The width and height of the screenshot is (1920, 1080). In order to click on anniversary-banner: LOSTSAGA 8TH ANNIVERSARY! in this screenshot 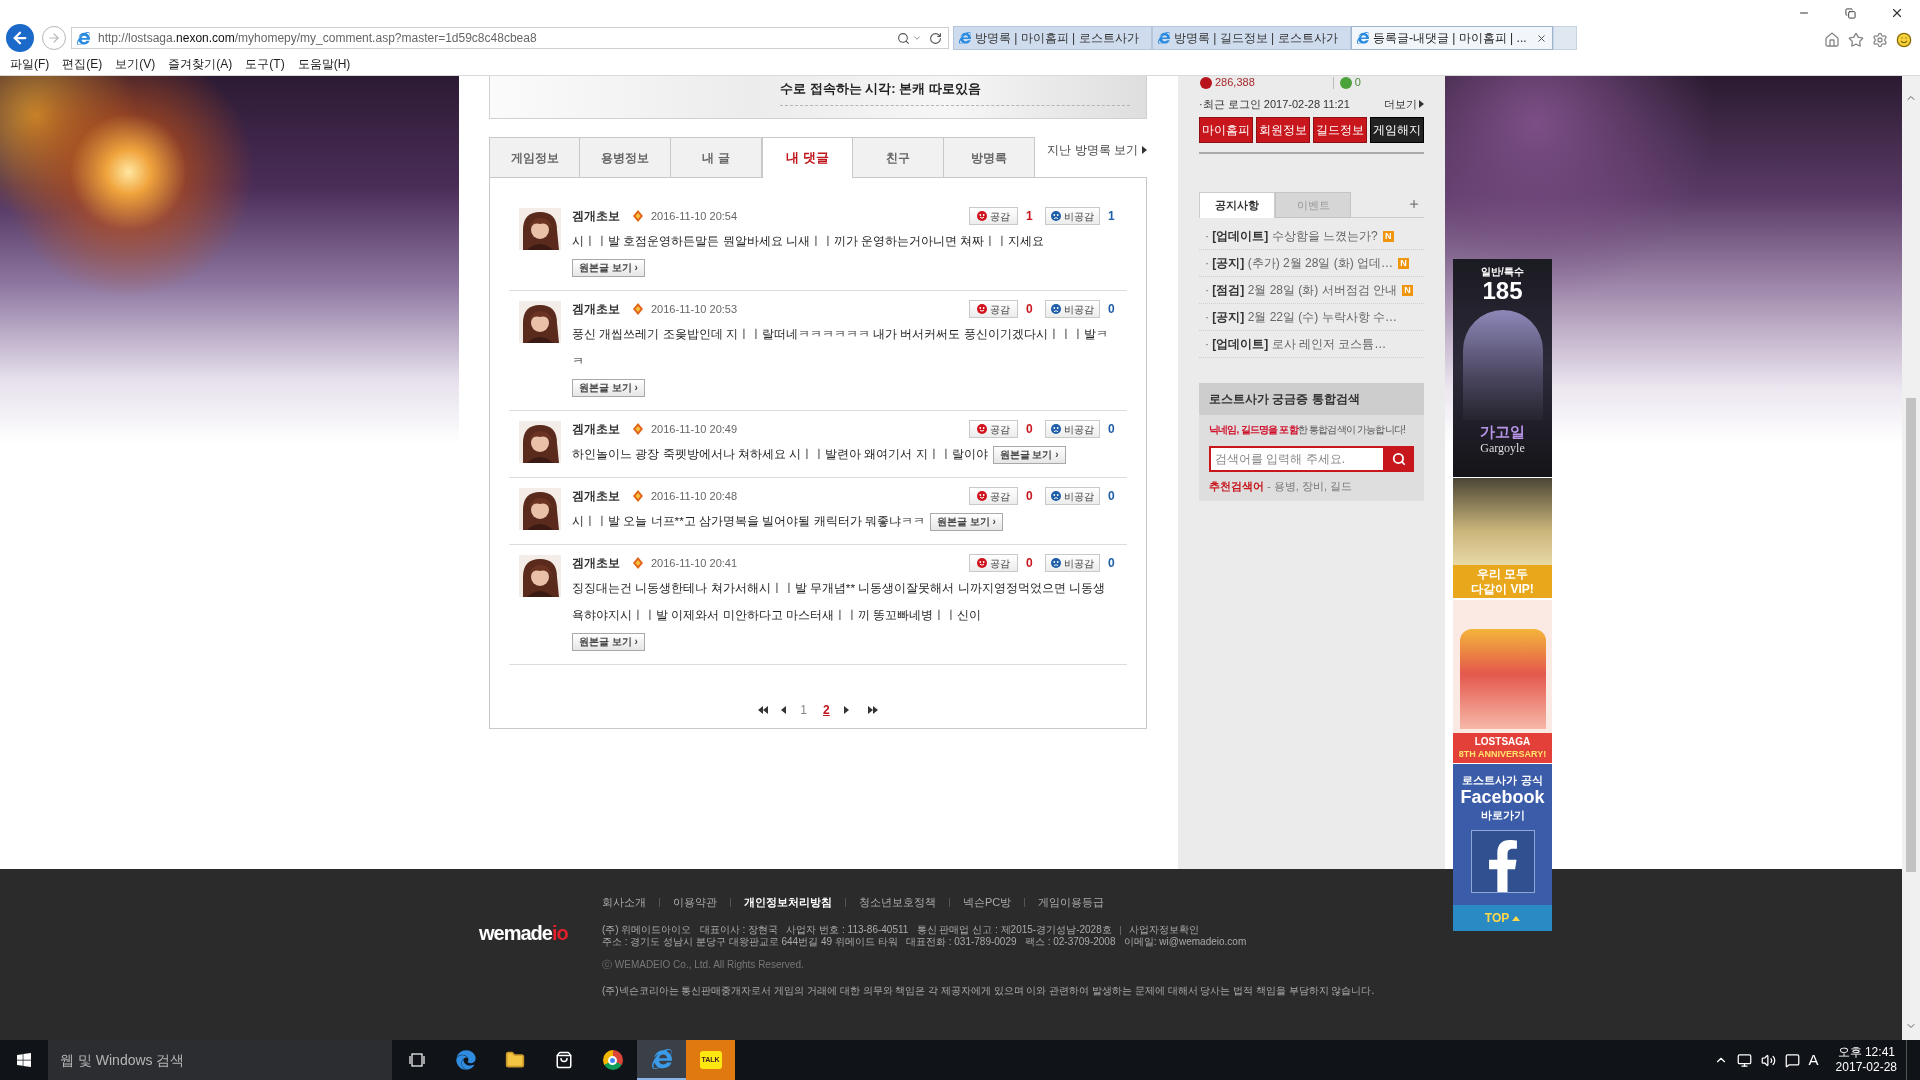, I will do `click(1502, 681)`.